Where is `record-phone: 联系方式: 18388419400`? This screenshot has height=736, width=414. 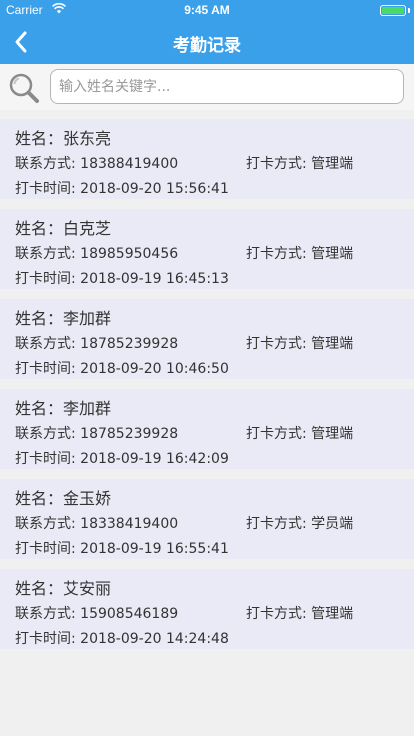
record-phone: 联系方式: 18388419400 is located at coordinates (97, 164).